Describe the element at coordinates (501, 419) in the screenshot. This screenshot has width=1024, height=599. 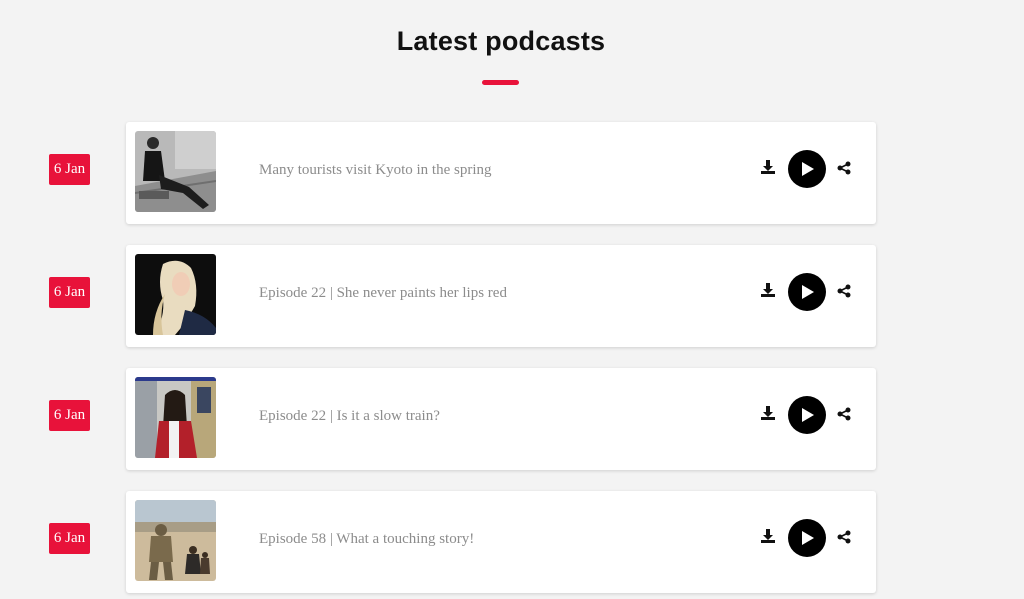
I see `podcast-card: Episode 22 | Is it a slow train?` at that location.